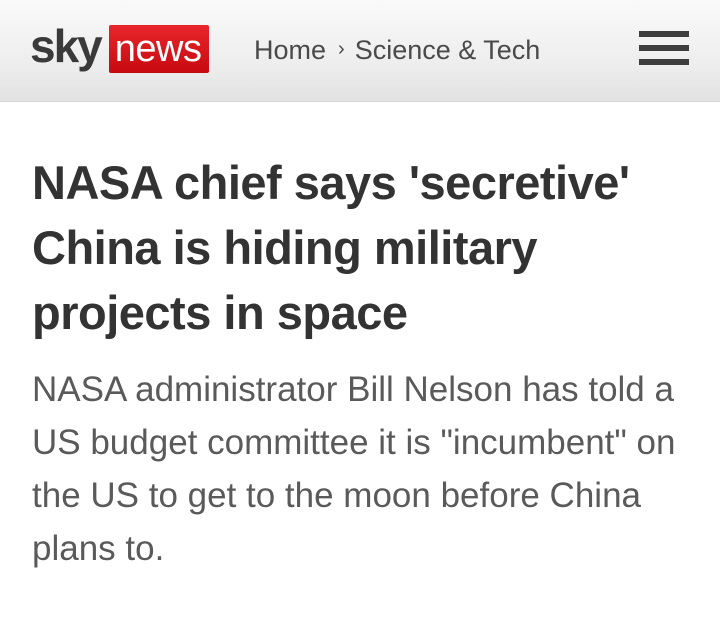 This screenshot has height=619, width=720. I want to click on breadcrumb: Home › Science & Tech, so click(397, 50).